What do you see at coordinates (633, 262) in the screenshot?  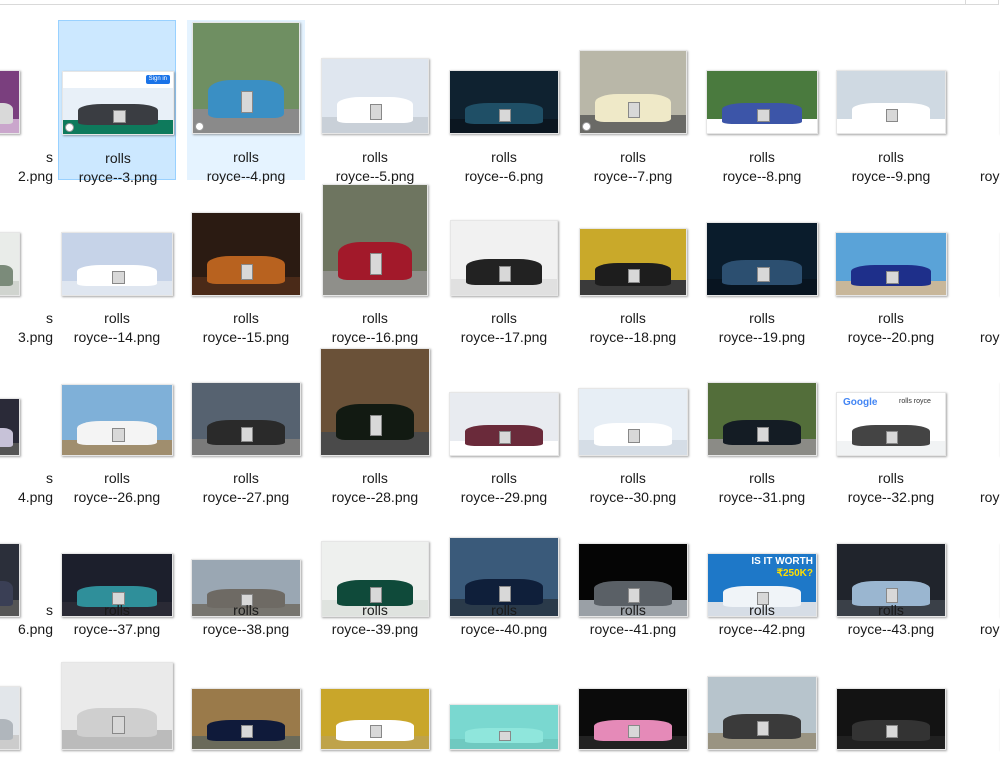 I see `file-item: rollsroyce--18.png` at bounding box center [633, 262].